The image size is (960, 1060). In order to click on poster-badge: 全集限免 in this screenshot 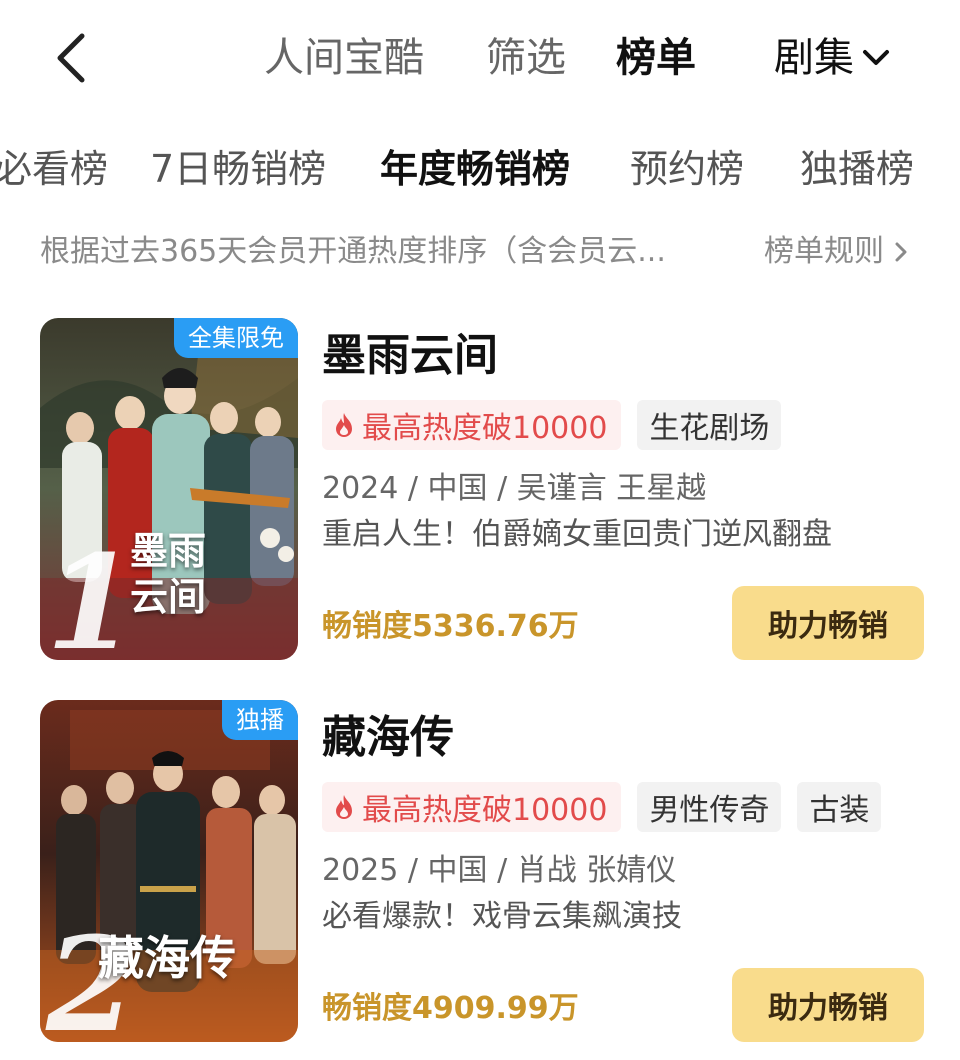, I will do `click(236, 338)`.